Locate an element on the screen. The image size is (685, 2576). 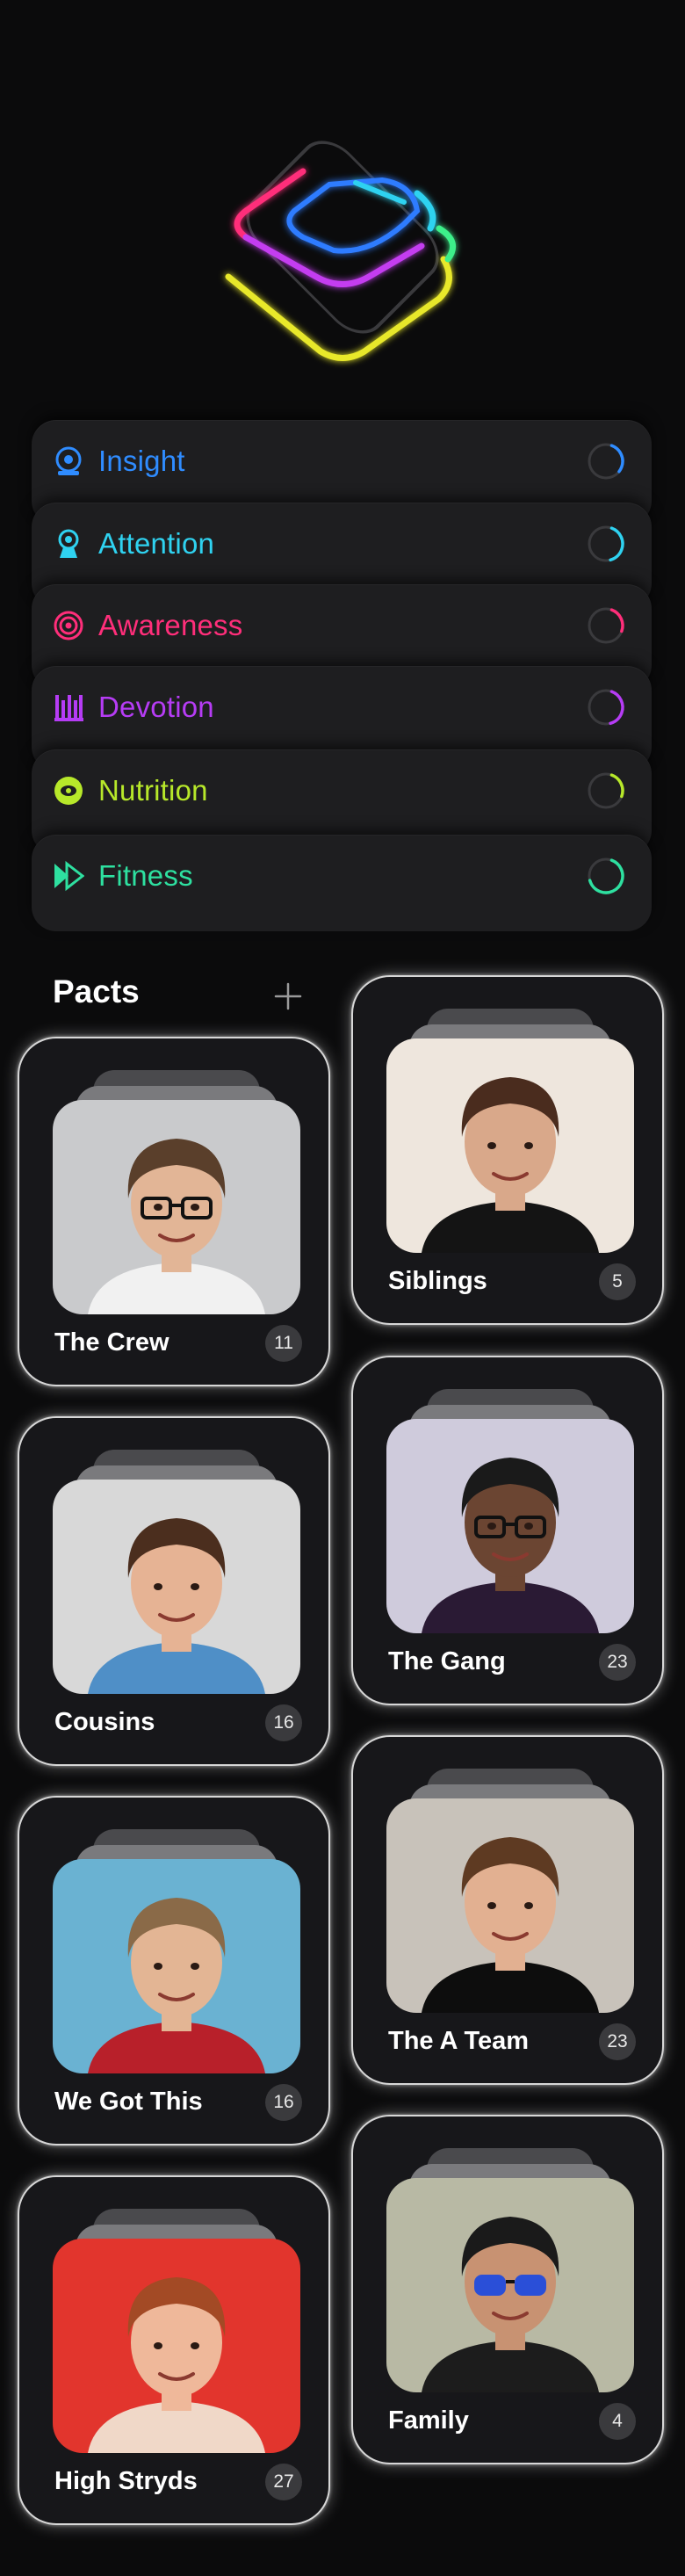
pact-card: We Got This 16 is located at coordinates (174, 1970).